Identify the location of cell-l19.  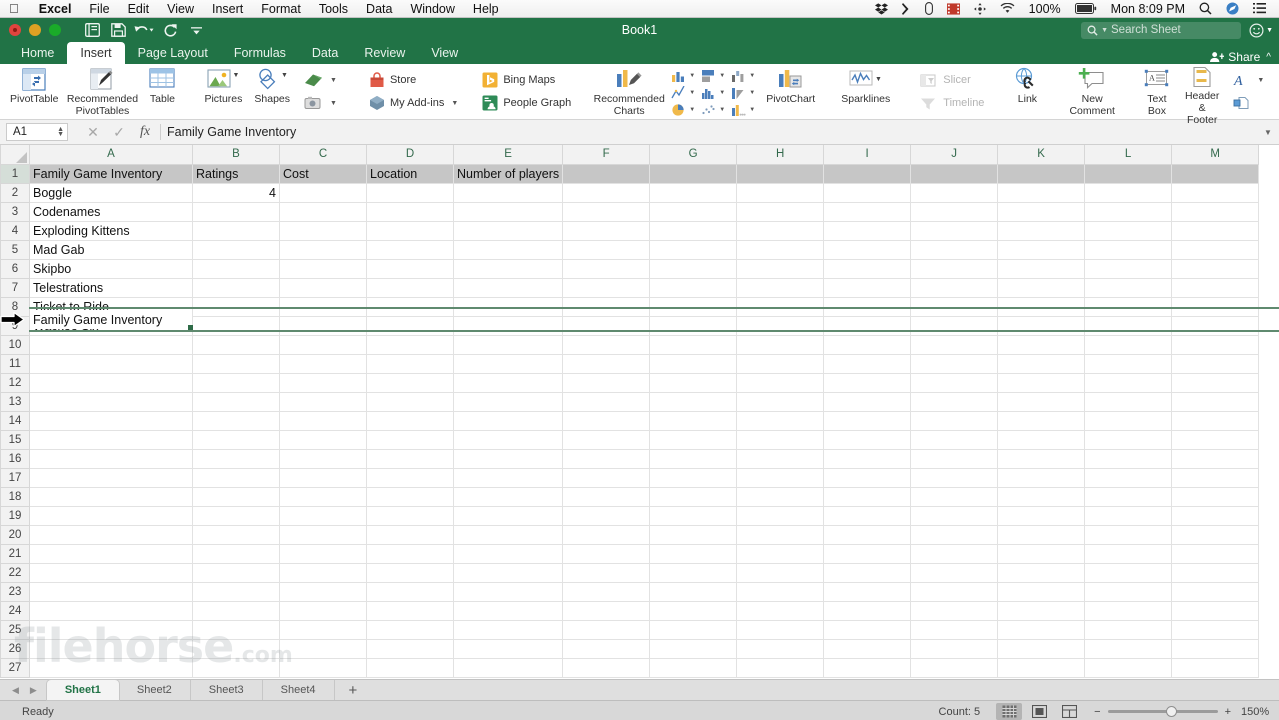
(1128, 515).